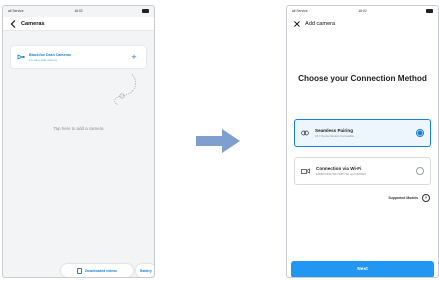  What do you see at coordinates (21, 57) in the screenshot?
I see `dashcam-icon` at bounding box center [21, 57].